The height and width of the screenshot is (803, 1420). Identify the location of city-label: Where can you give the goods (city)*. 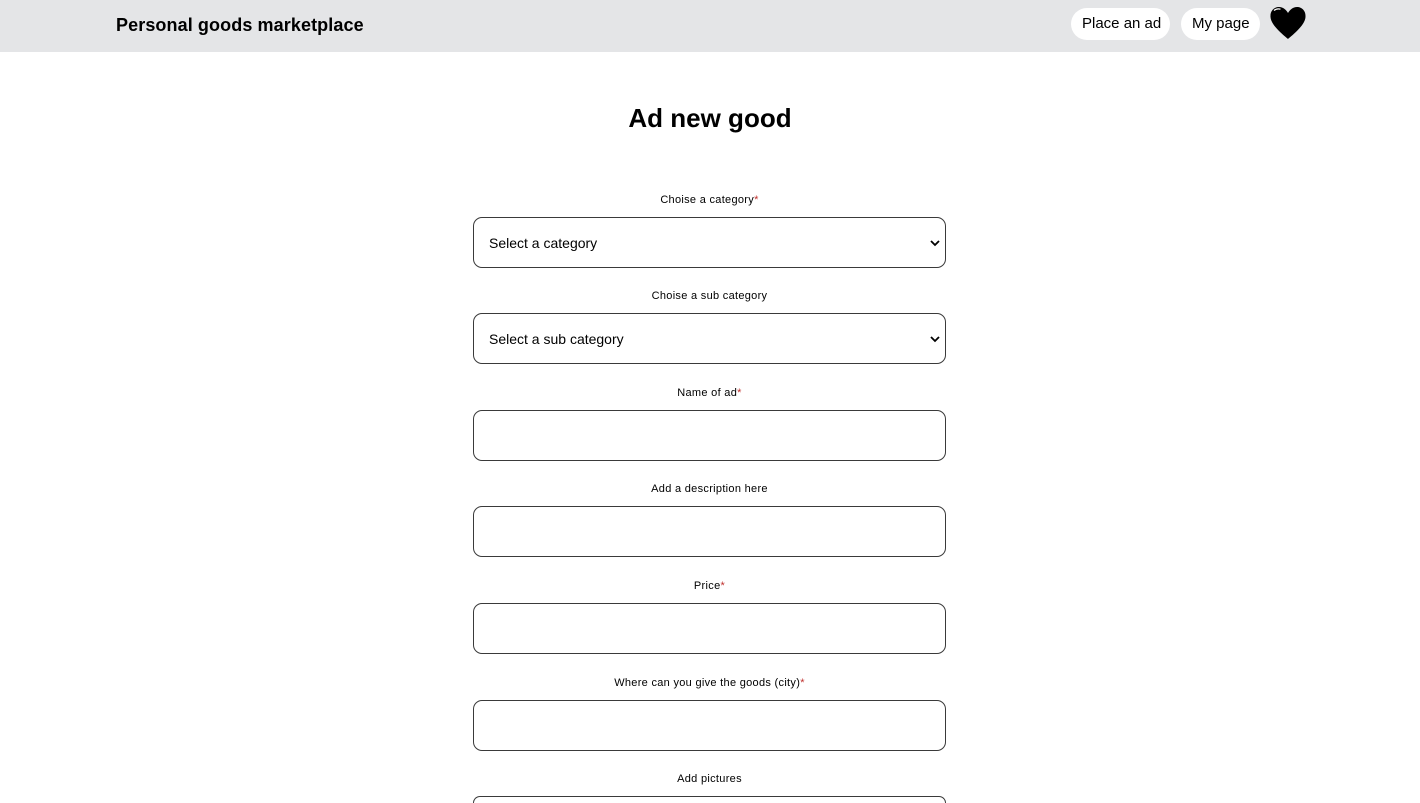
(709, 683).